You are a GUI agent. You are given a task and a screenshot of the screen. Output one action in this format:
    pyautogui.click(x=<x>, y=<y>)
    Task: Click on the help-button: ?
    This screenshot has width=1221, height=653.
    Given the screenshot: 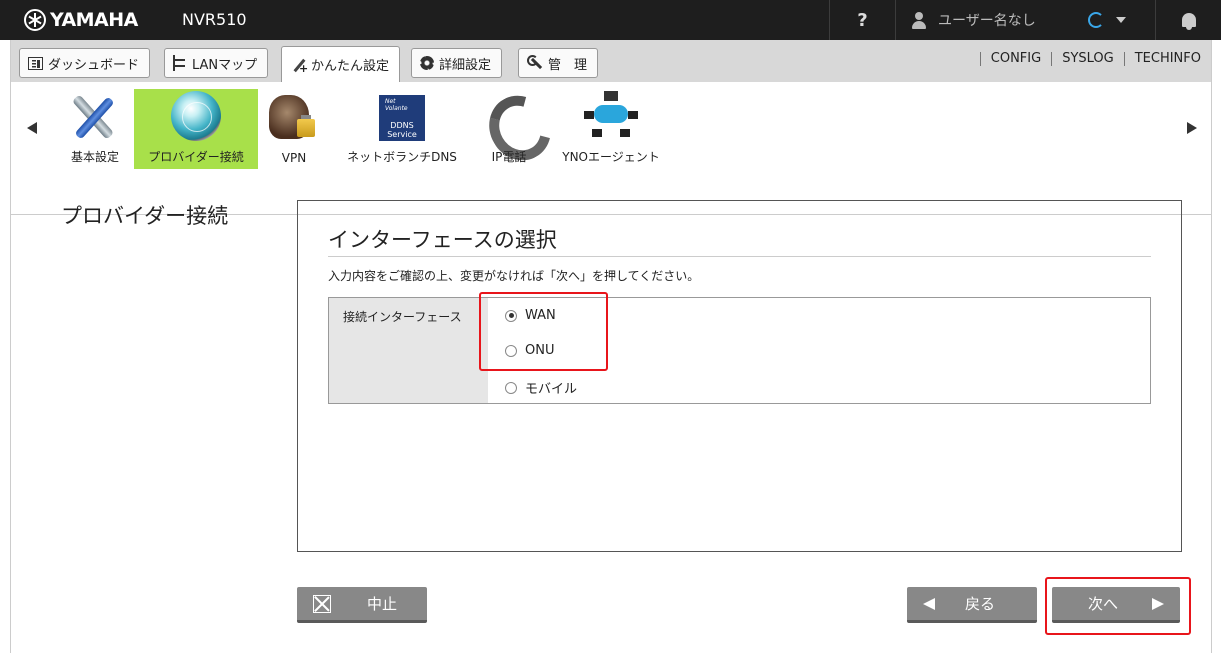 What is the action you would take?
    pyautogui.click(x=862, y=20)
    